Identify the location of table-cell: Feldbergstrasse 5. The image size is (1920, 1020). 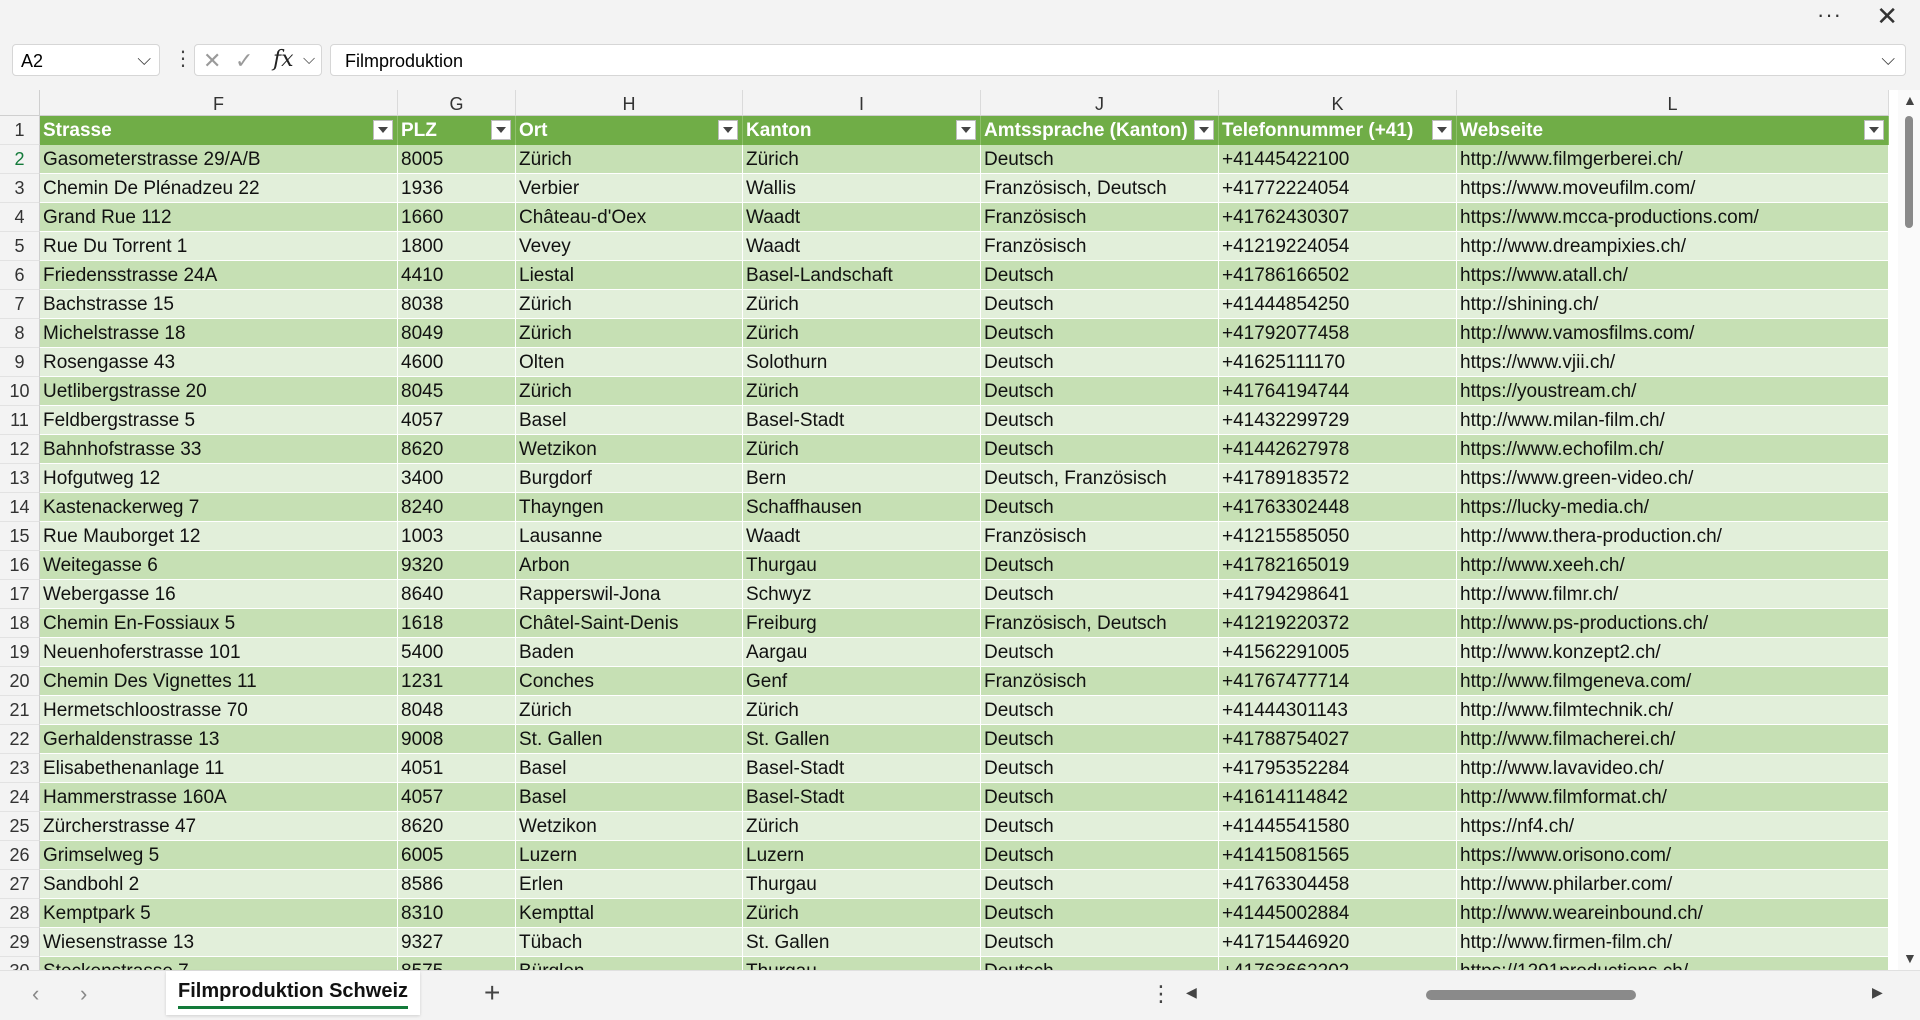
(219, 420).